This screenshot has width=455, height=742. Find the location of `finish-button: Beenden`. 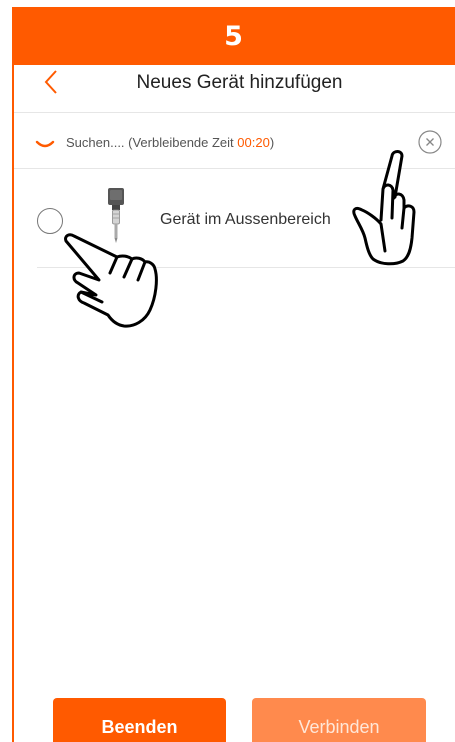

finish-button: Beenden is located at coordinates (139, 720).